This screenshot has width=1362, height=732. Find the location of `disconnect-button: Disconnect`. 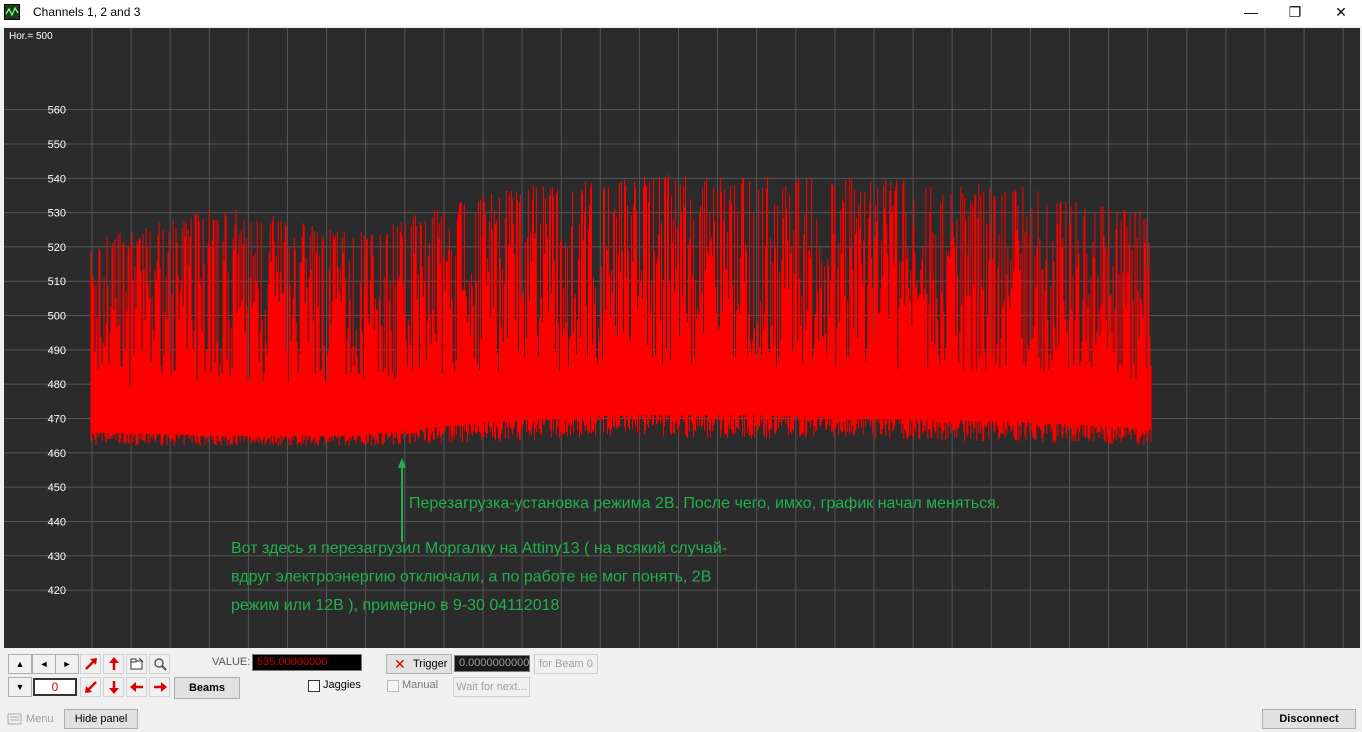

disconnect-button: Disconnect is located at coordinates (1309, 719).